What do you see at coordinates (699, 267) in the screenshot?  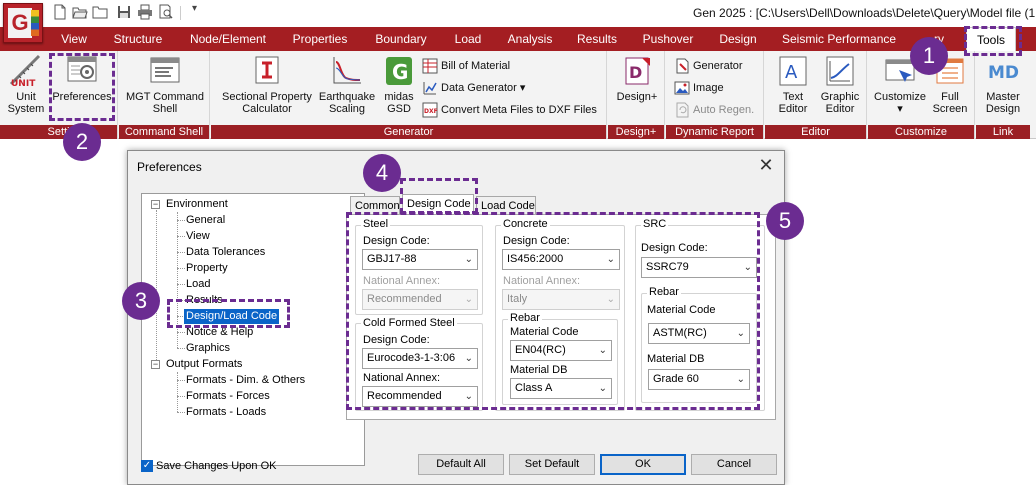 I see `src-design-code-select: SSRC79 ⌄` at bounding box center [699, 267].